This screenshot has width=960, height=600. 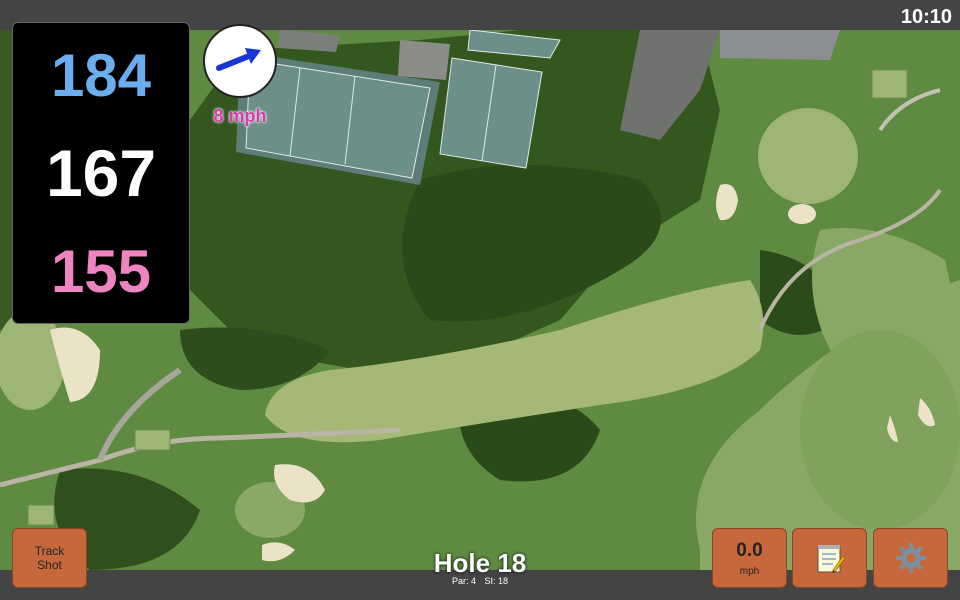 I want to click on gear-icon, so click(x=910, y=558).